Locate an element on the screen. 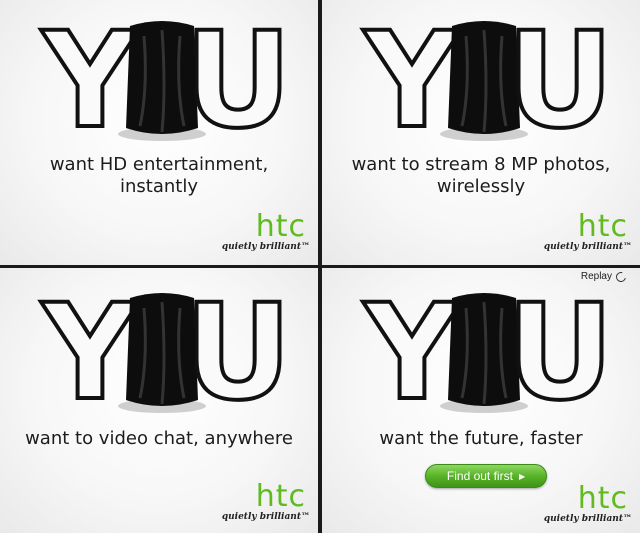 This screenshot has height=533, width=640. cta-label: Find out first is located at coordinates (479, 476).